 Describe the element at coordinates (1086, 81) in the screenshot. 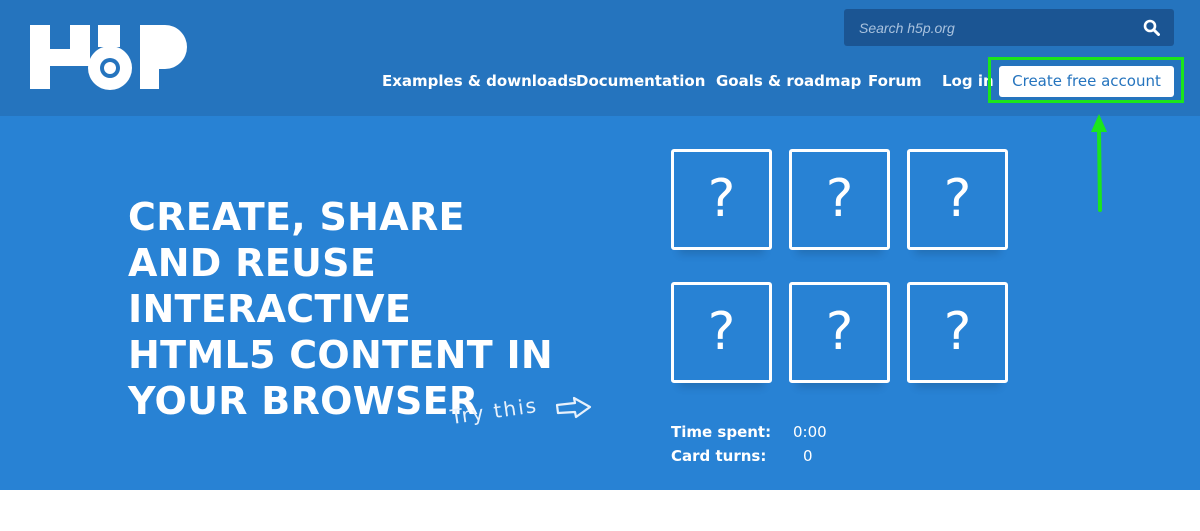

I see `create-free-account-button: Create free account` at that location.